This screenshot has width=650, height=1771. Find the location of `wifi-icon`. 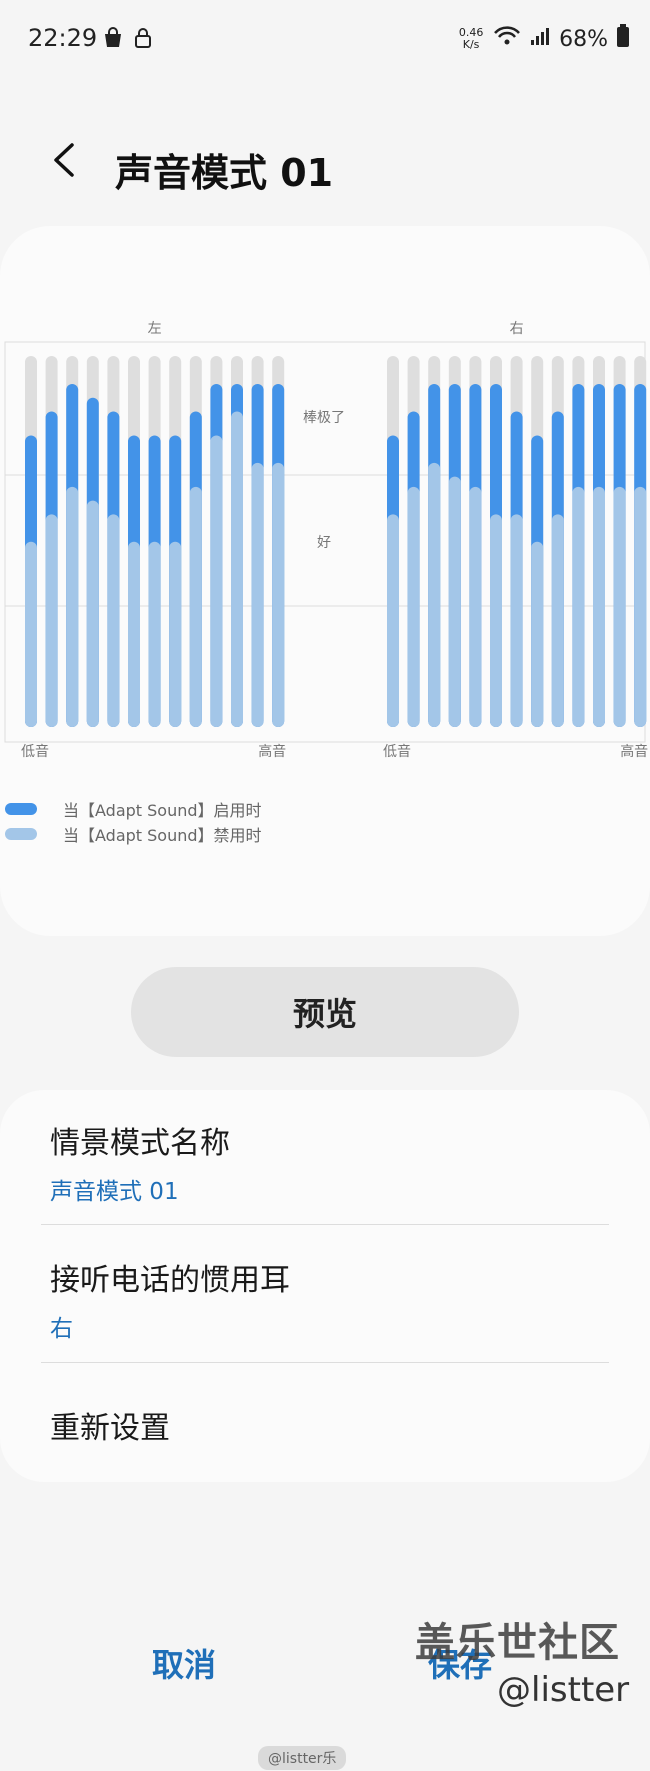

wifi-icon is located at coordinates (507, 39).